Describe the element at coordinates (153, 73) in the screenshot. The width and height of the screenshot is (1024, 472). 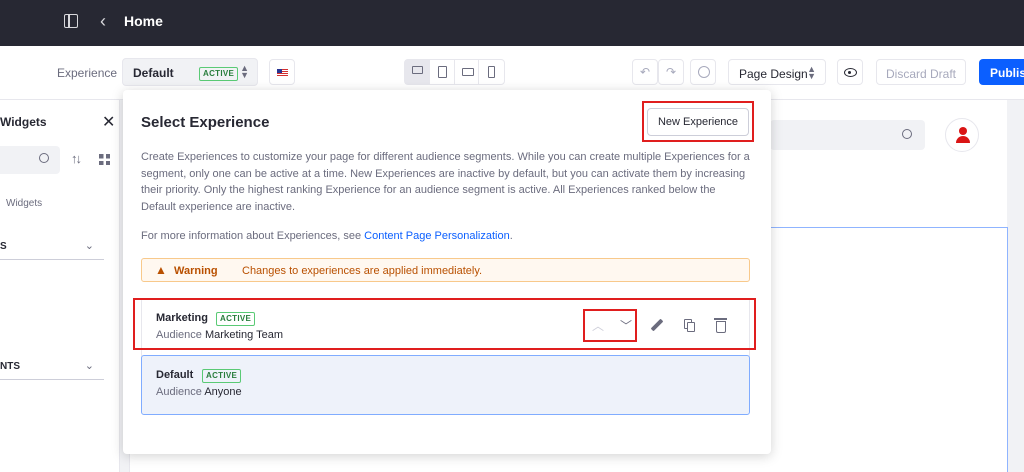
I see `experience-selected-name: Default` at that location.